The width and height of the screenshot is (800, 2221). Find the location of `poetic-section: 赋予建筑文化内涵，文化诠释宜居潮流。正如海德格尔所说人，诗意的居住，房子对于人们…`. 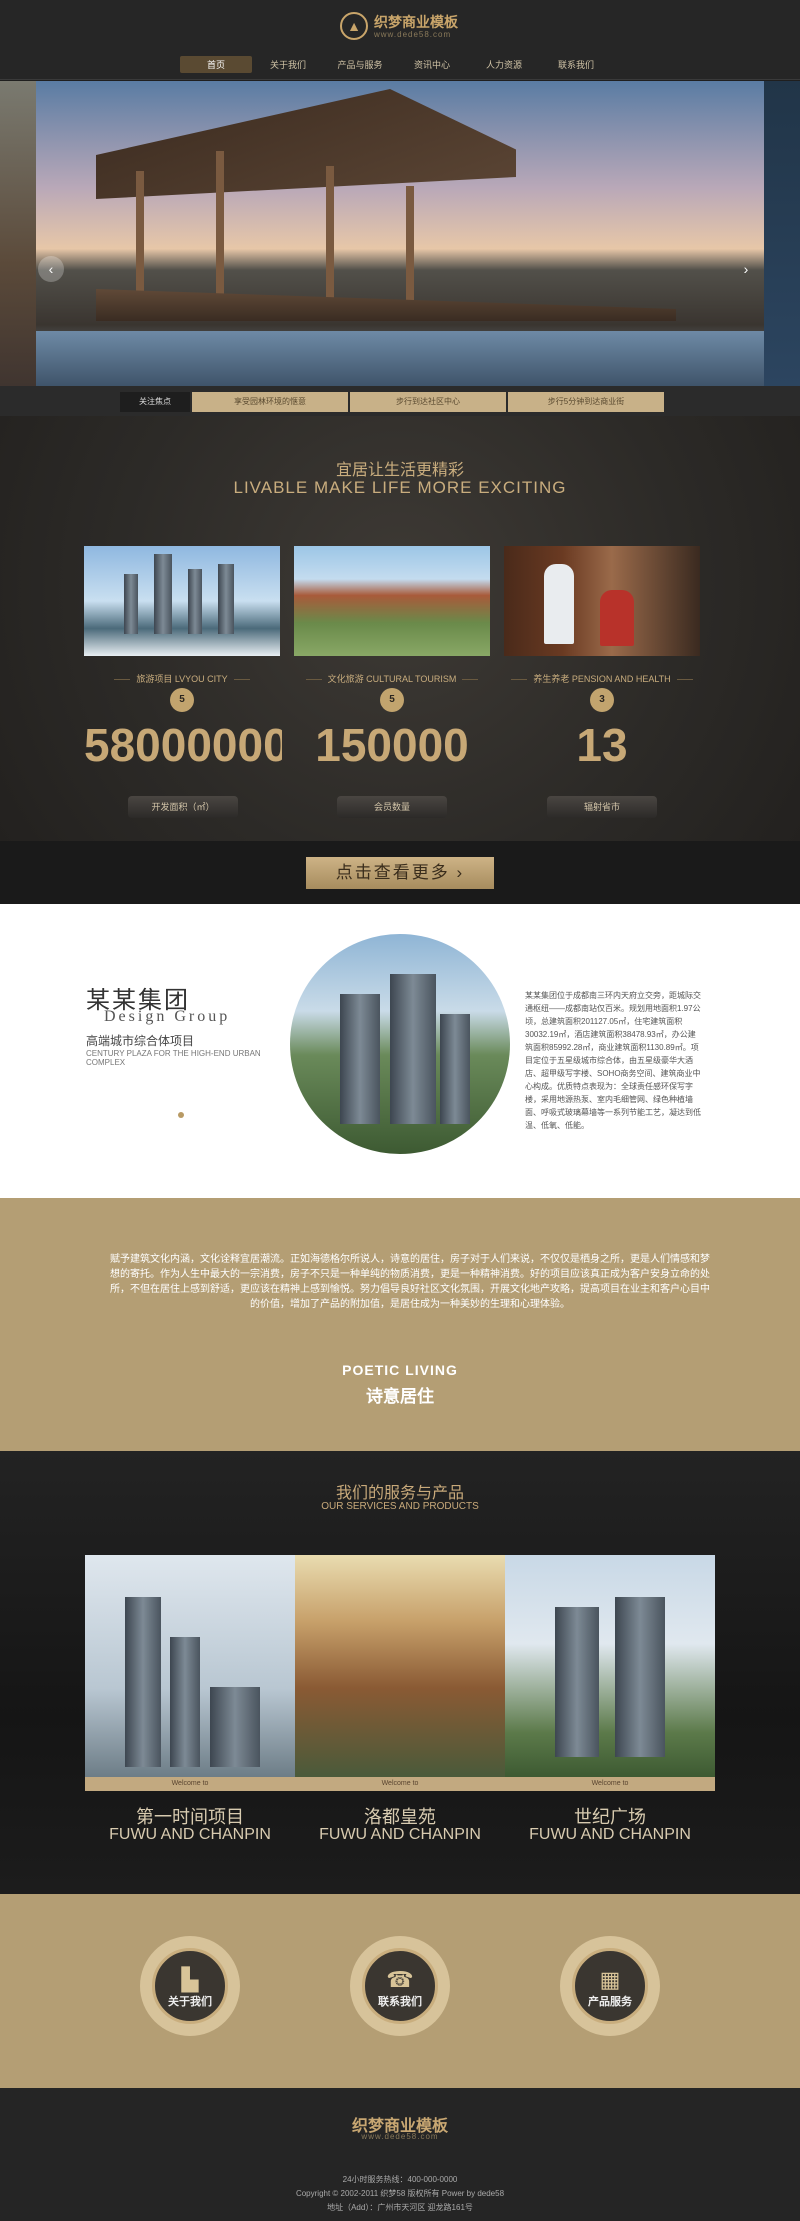

poetic-section: 赋予建筑文化内涵，文化诠释宜居潮流。正如海德格尔所说人，诗意的居住，房子对于人们… is located at coordinates (400, 1324).